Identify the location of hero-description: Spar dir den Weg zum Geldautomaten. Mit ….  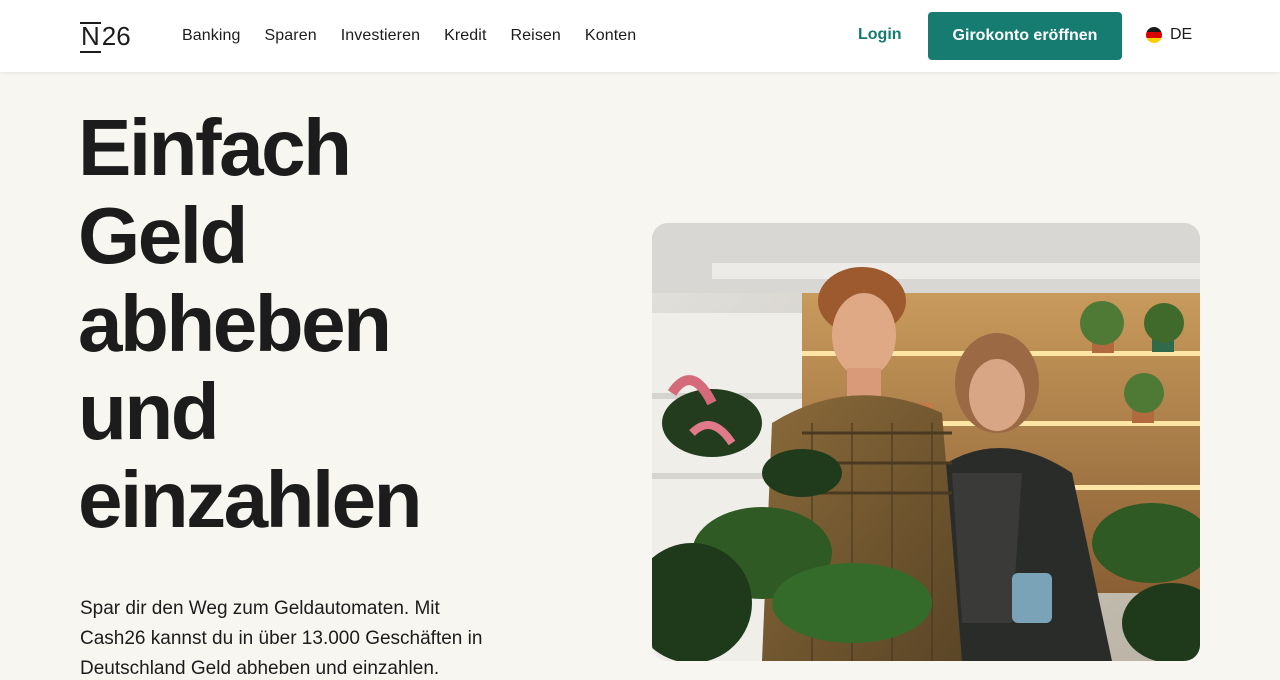
(315, 637).